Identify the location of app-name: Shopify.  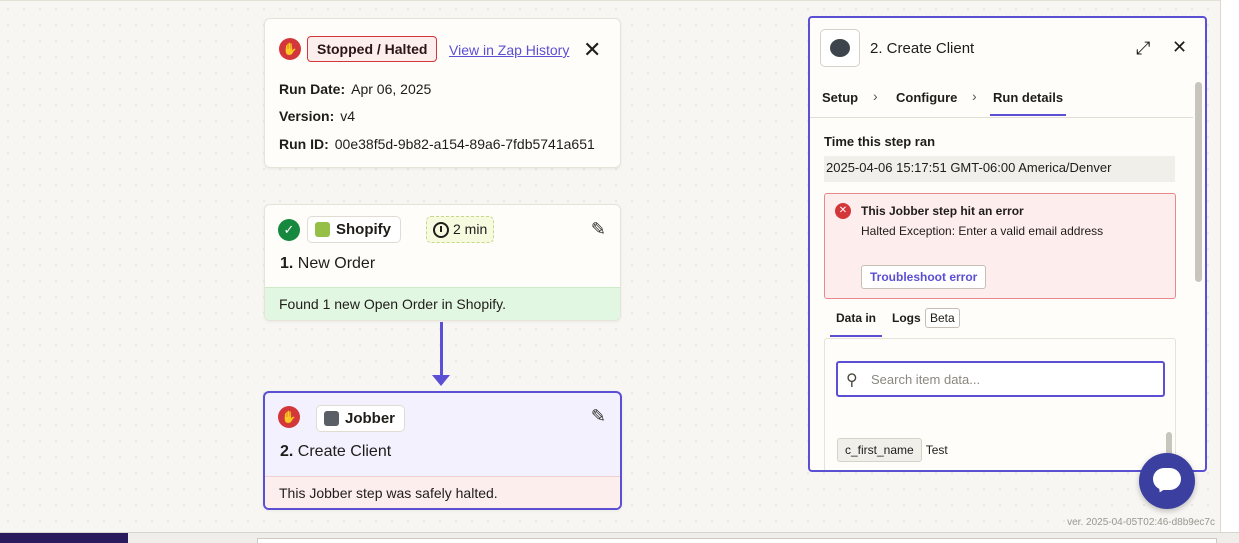
(363, 229).